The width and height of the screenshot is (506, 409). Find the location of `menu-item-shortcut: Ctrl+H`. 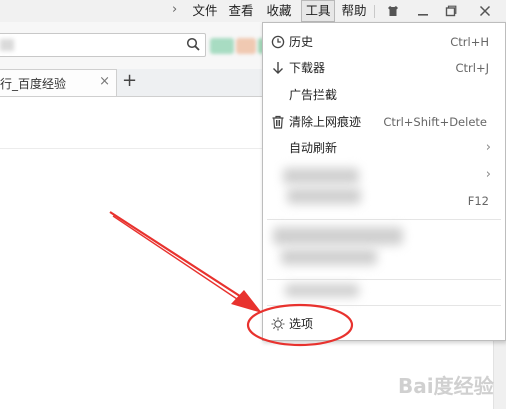

menu-item-shortcut: Ctrl+H is located at coordinates (469, 42).